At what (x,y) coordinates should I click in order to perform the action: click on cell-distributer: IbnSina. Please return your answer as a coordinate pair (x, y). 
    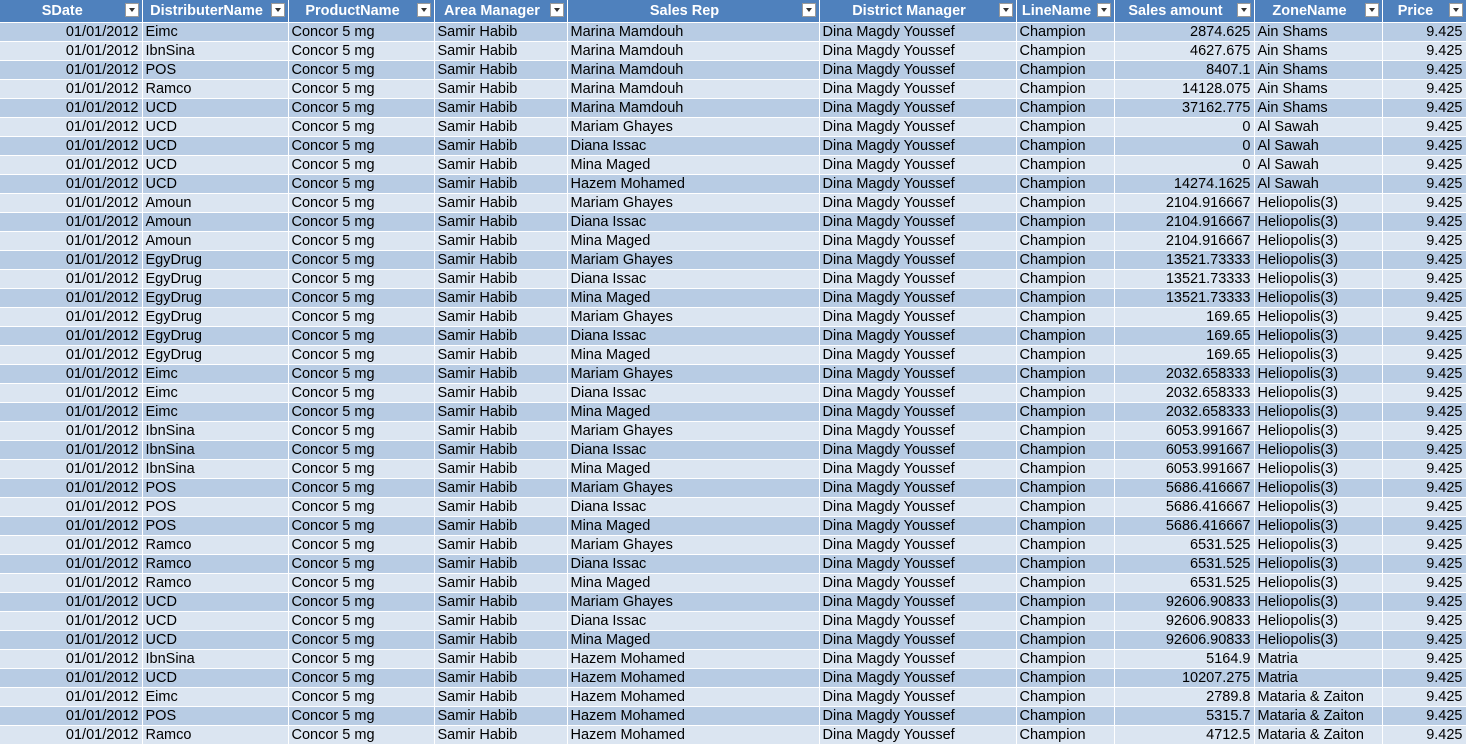
    Looking at the image, I should click on (215, 659).